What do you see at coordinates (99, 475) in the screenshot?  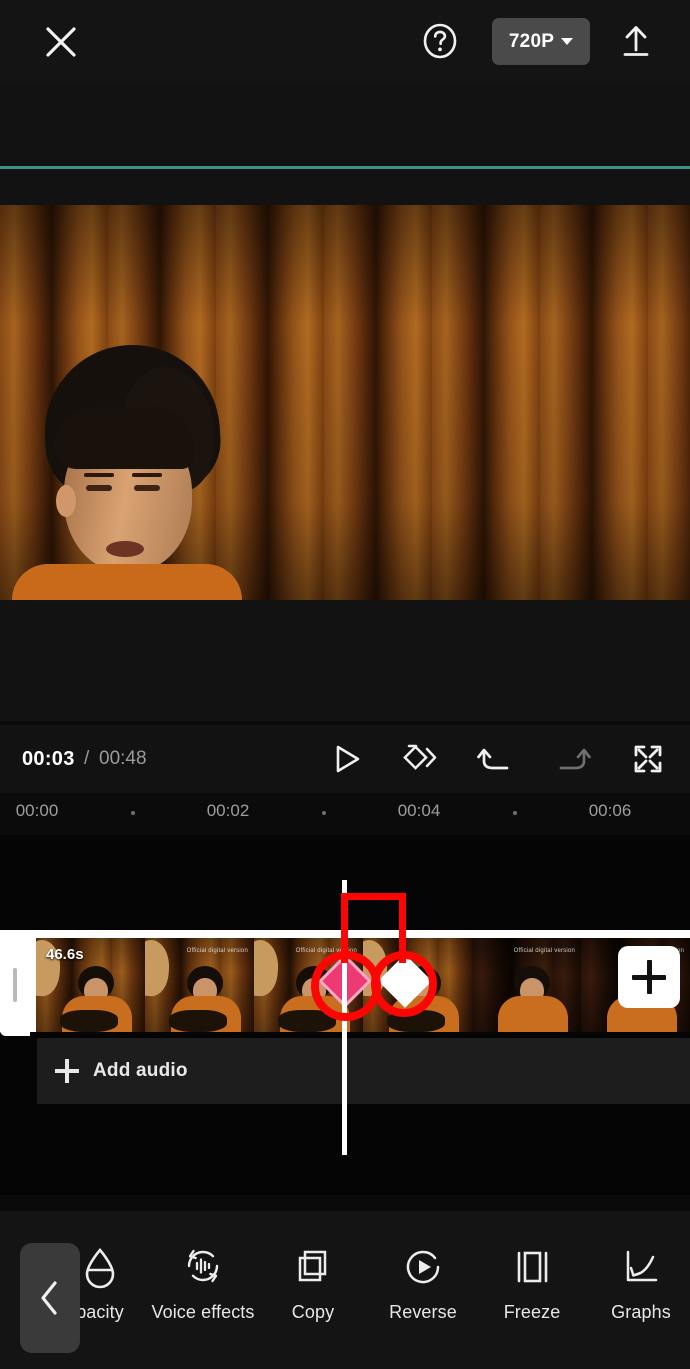 I see `brow-left` at bounding box center [99, 475].